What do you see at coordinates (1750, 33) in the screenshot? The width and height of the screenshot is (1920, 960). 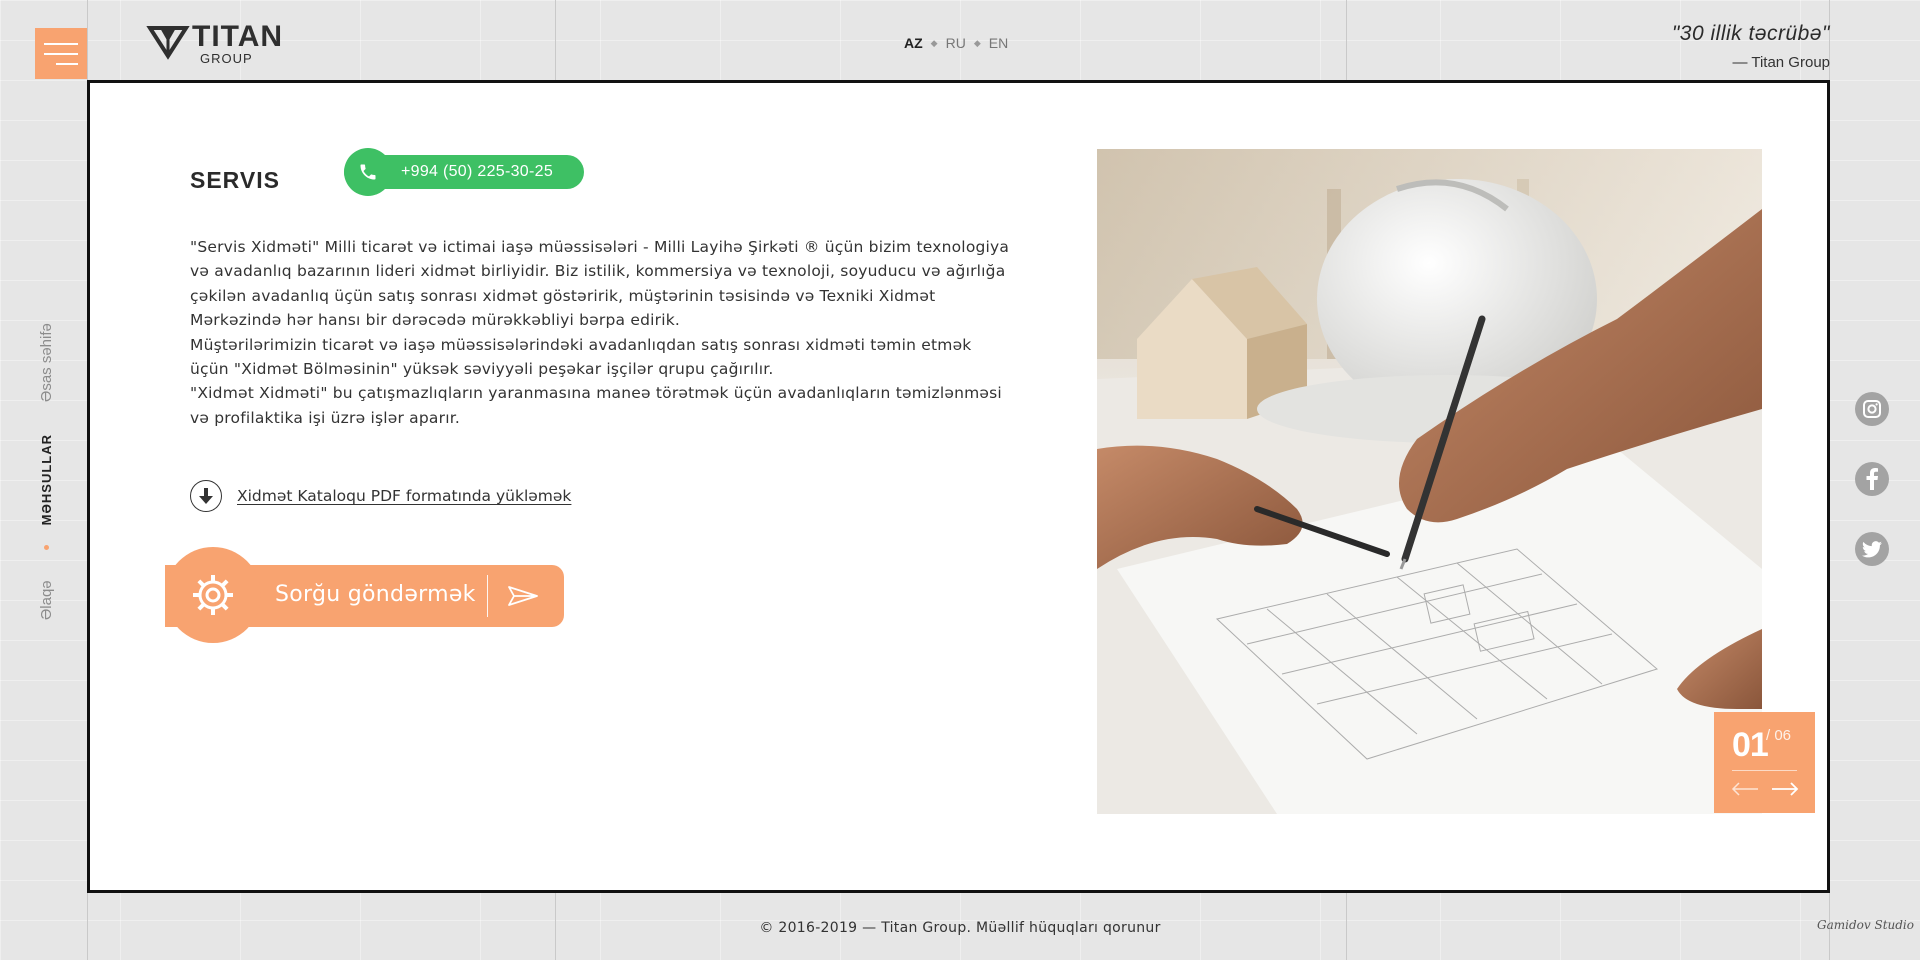 I see `quote-text: "30 illik təcrübə"` at bounding box center [1750, 33].